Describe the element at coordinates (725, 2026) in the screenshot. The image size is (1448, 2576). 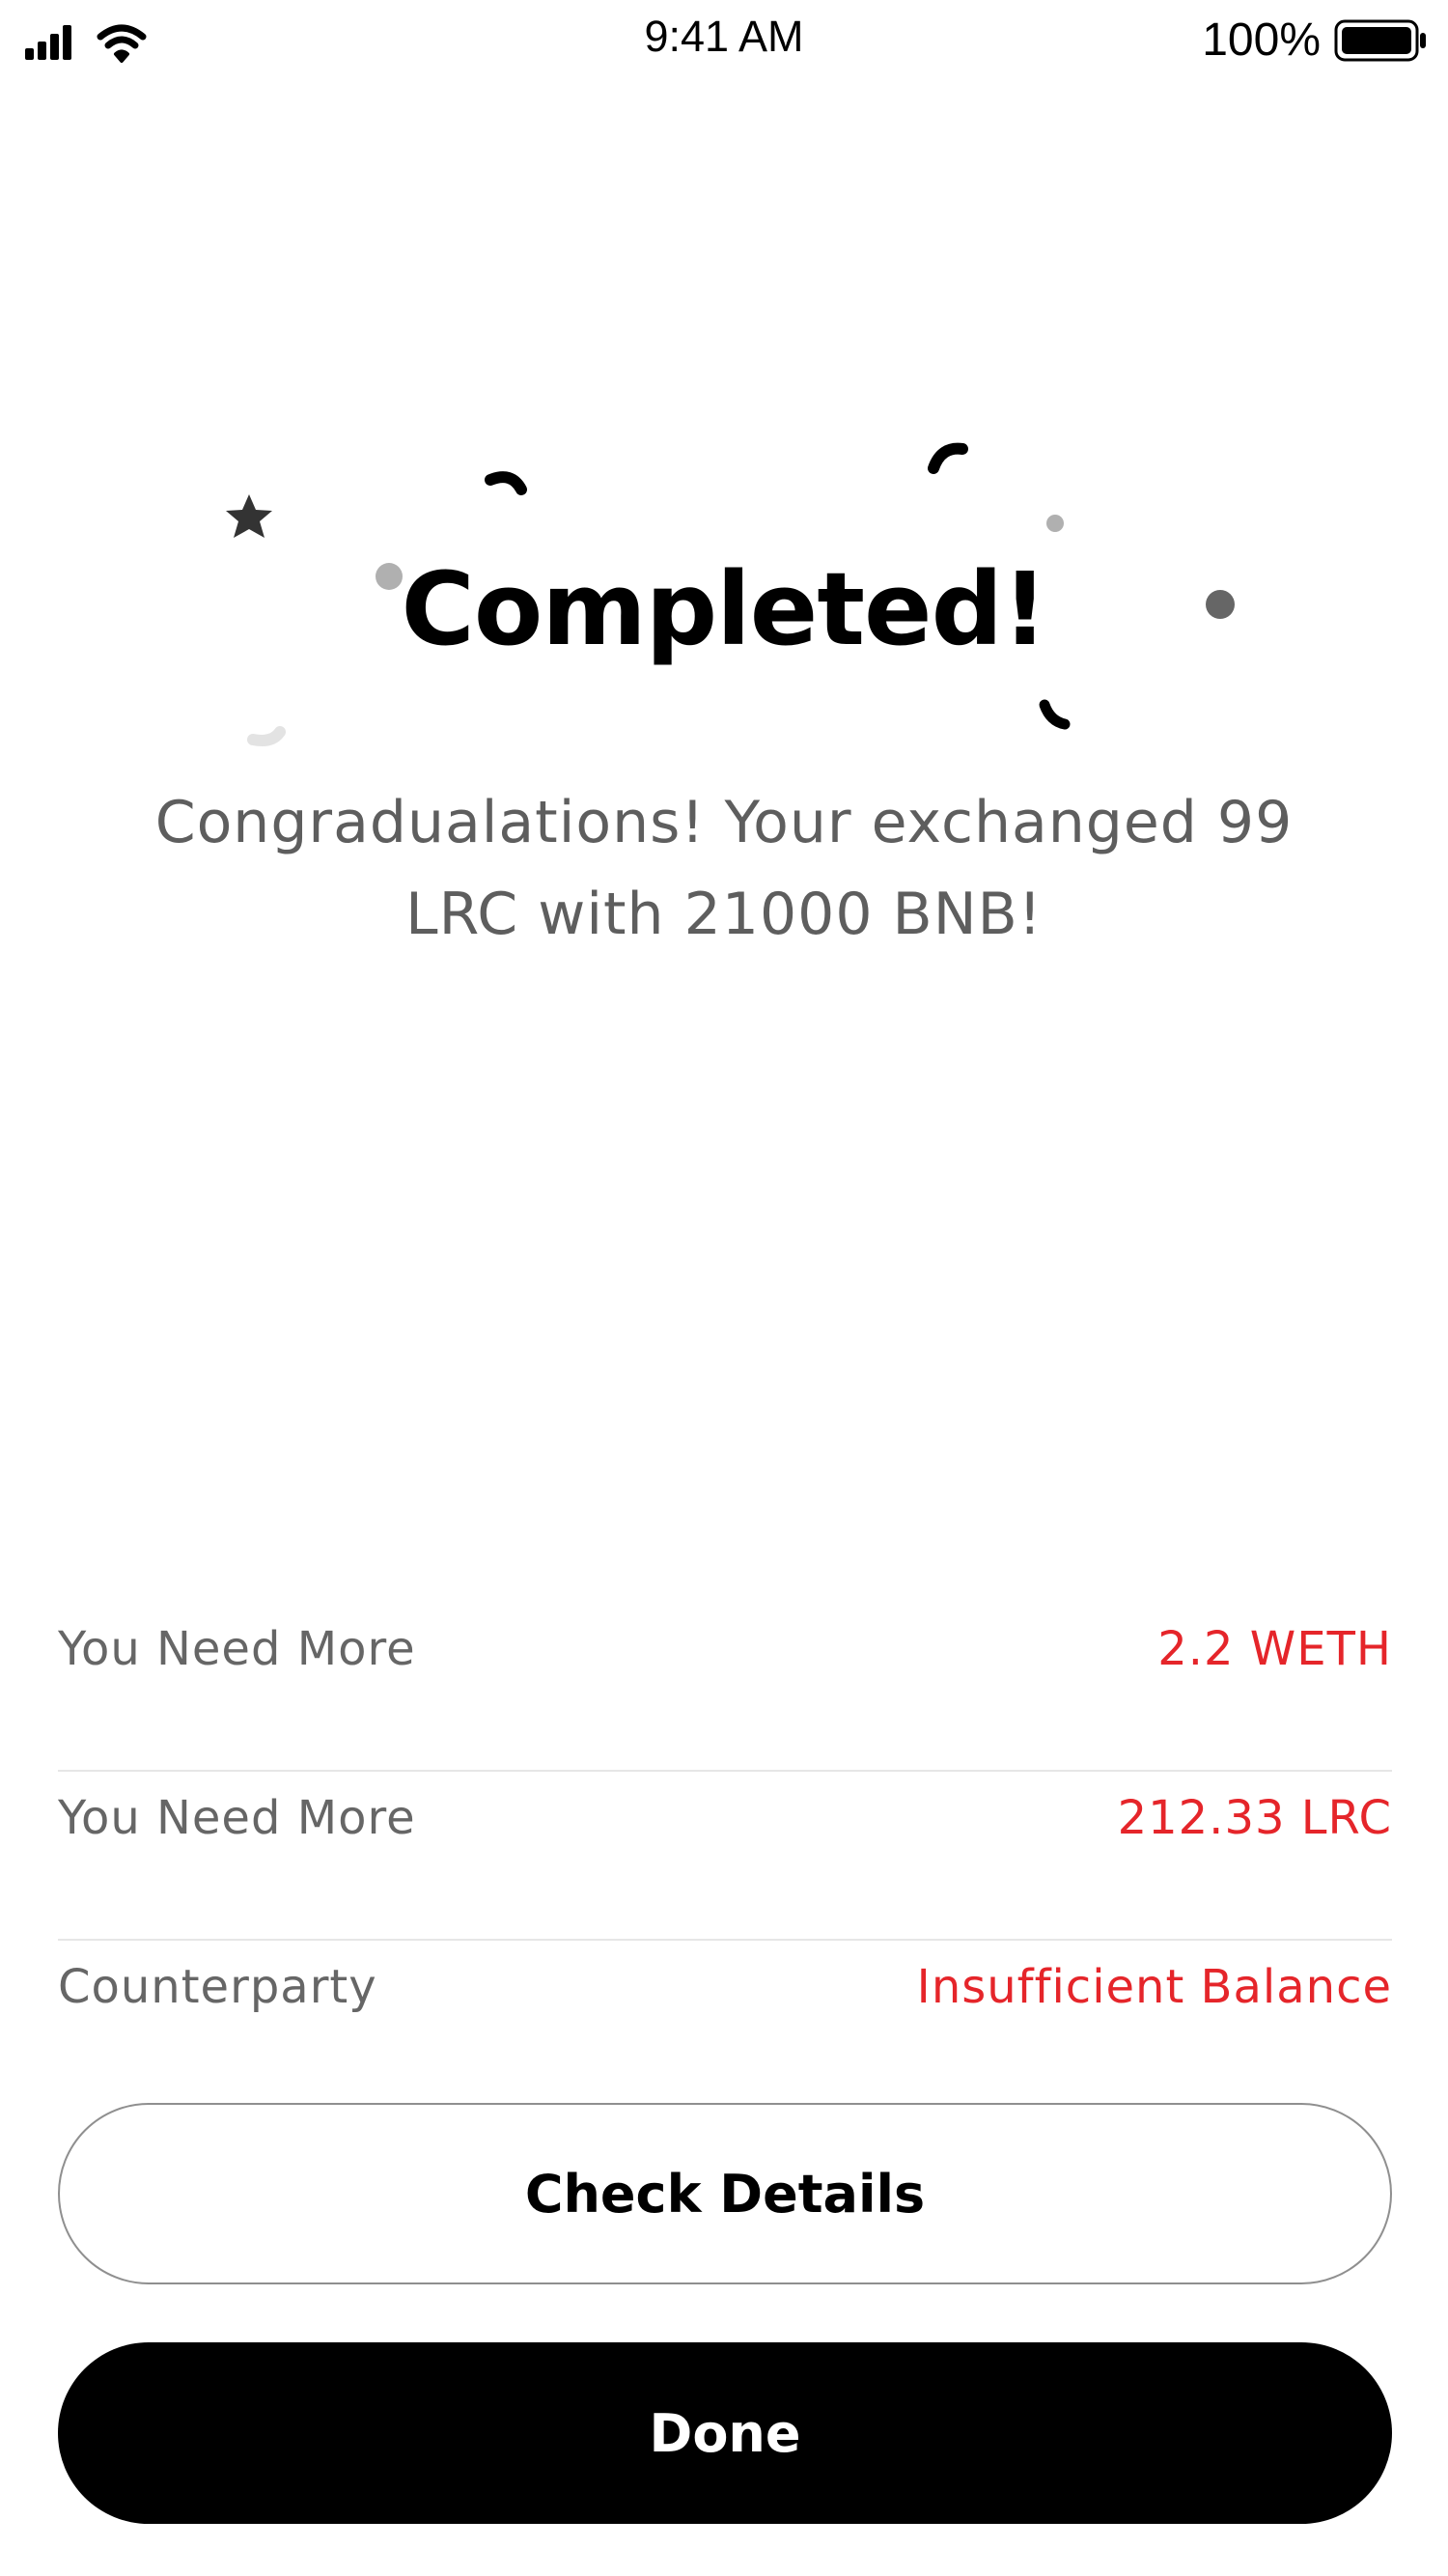
I see `detail-row-counterparty: Counterparty Insufficient Balance` at that location.